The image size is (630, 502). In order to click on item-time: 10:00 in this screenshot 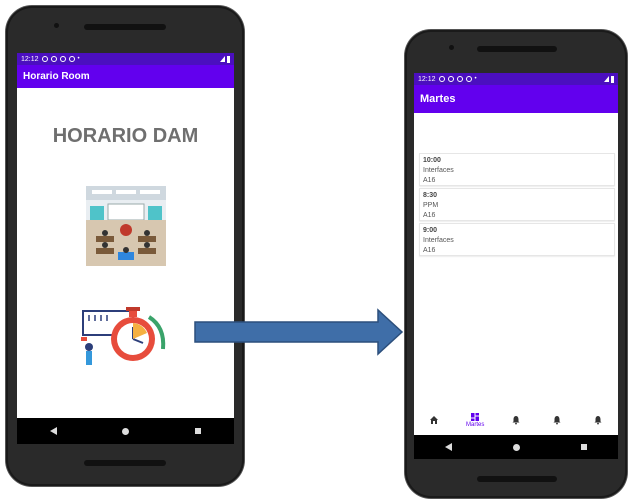, I will do `click(432, 160)`.